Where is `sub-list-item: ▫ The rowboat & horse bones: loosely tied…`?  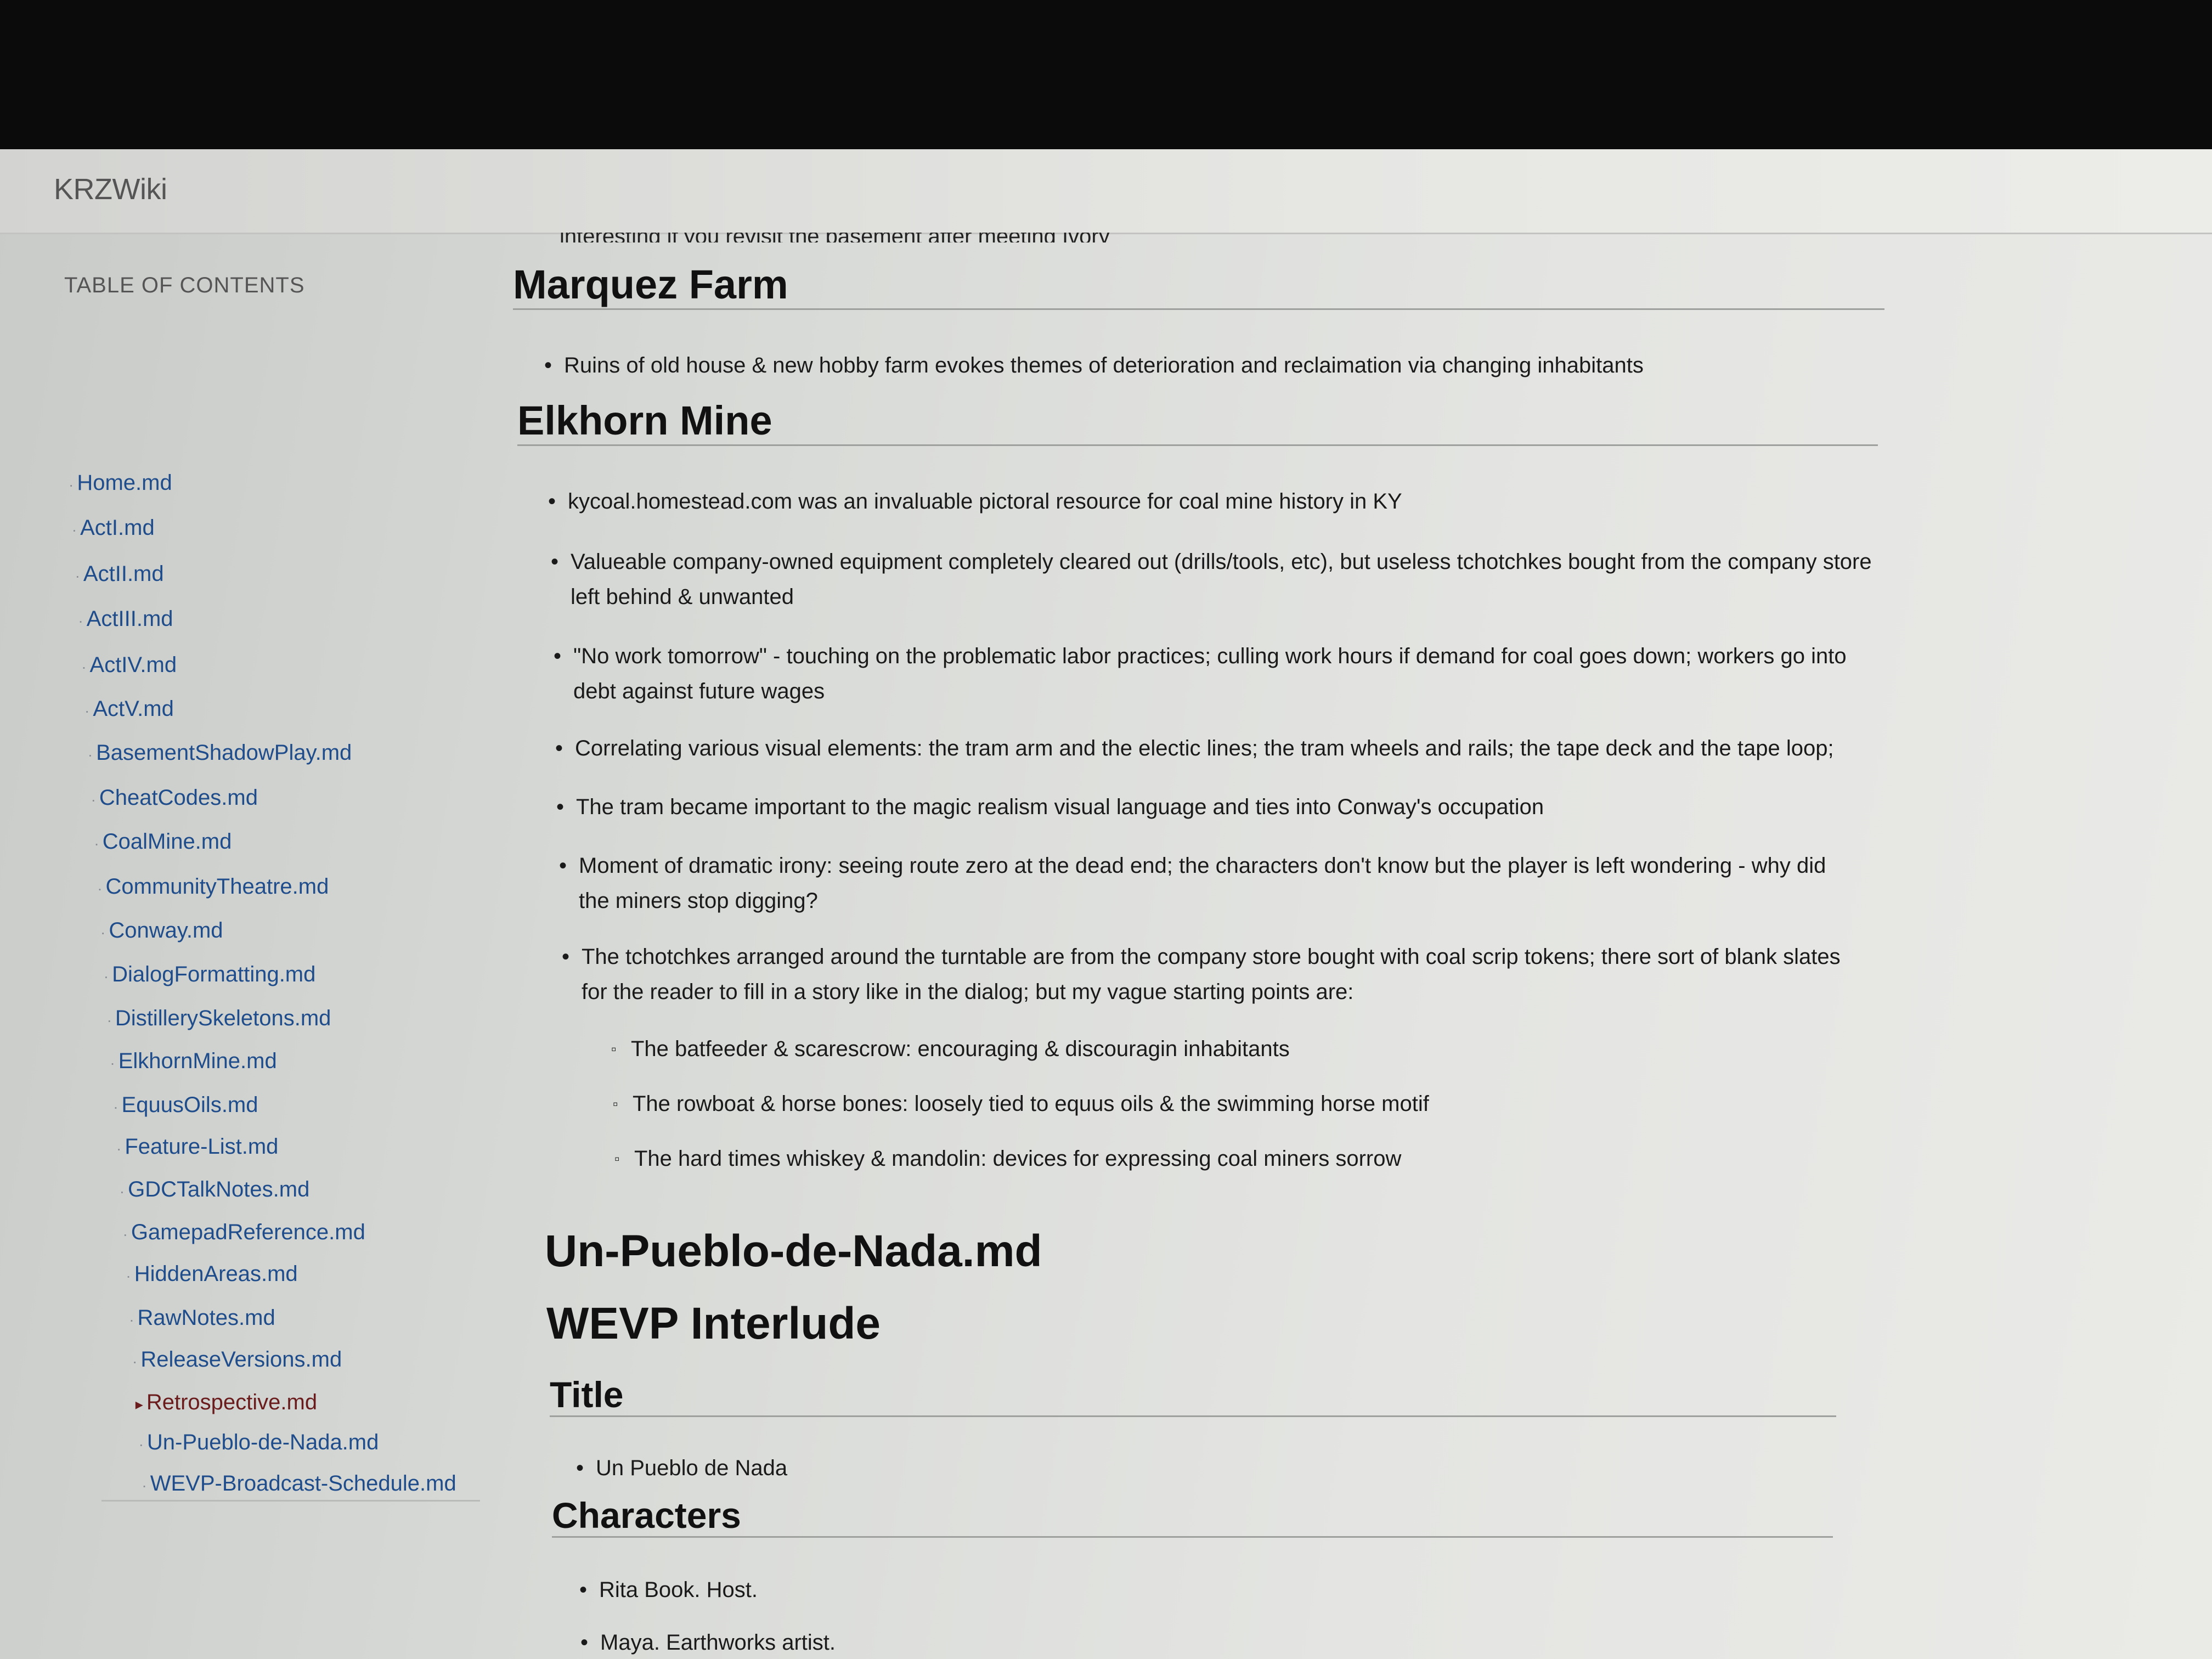
sub-list-item: ▫ The rowboat & horse bones: loosely tied… is located at coordinates (1021, 1104).